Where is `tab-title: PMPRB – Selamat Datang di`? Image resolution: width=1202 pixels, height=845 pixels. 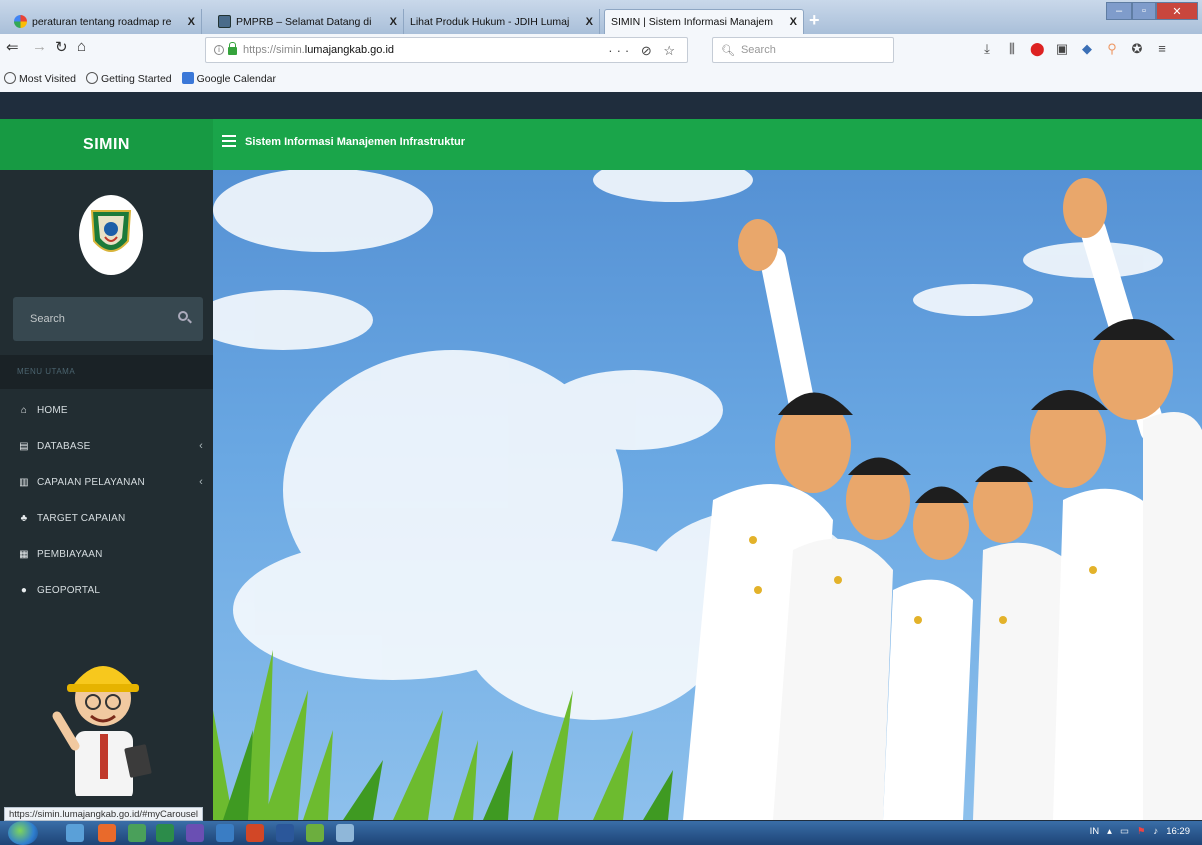 tab-title: PMPRB – Selamat Datang di is located at coordinates (304, 21).